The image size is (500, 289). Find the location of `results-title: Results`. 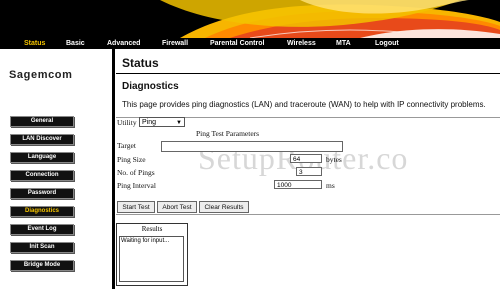

results-title: Results is located at coordinates (152, 229).